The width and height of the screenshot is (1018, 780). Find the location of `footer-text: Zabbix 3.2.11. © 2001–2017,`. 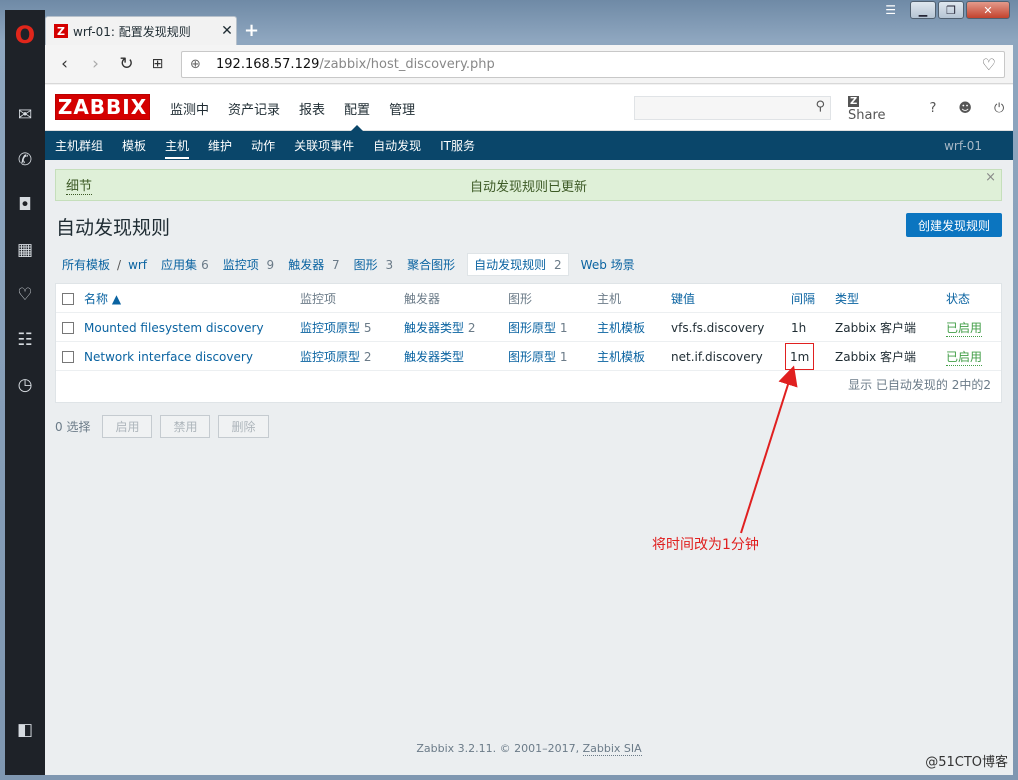

footer-text: Zabbix 3.2.11. © 2001–2017, is located at coordinates (499, 748).